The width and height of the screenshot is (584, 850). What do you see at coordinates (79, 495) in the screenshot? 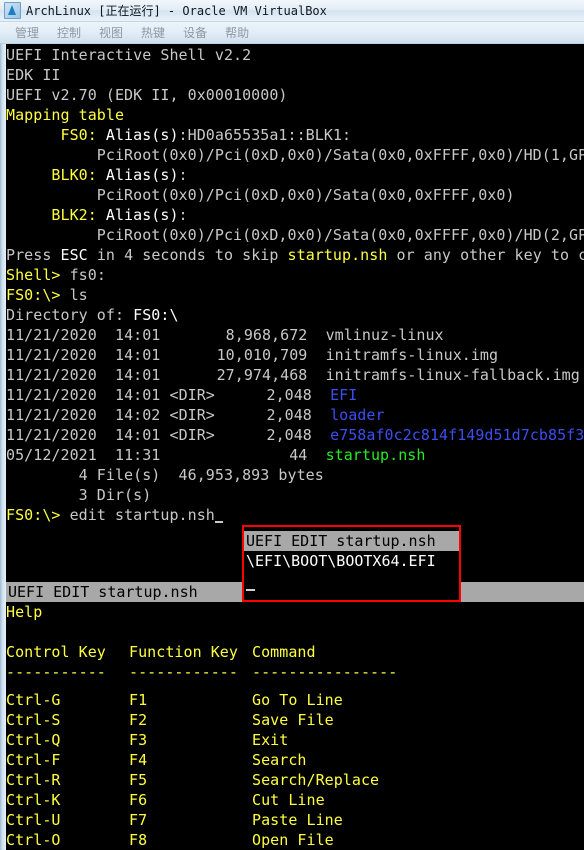
I see `listing-summary-dirs: 3 Dir(s)` at bounding box center [79, 495].